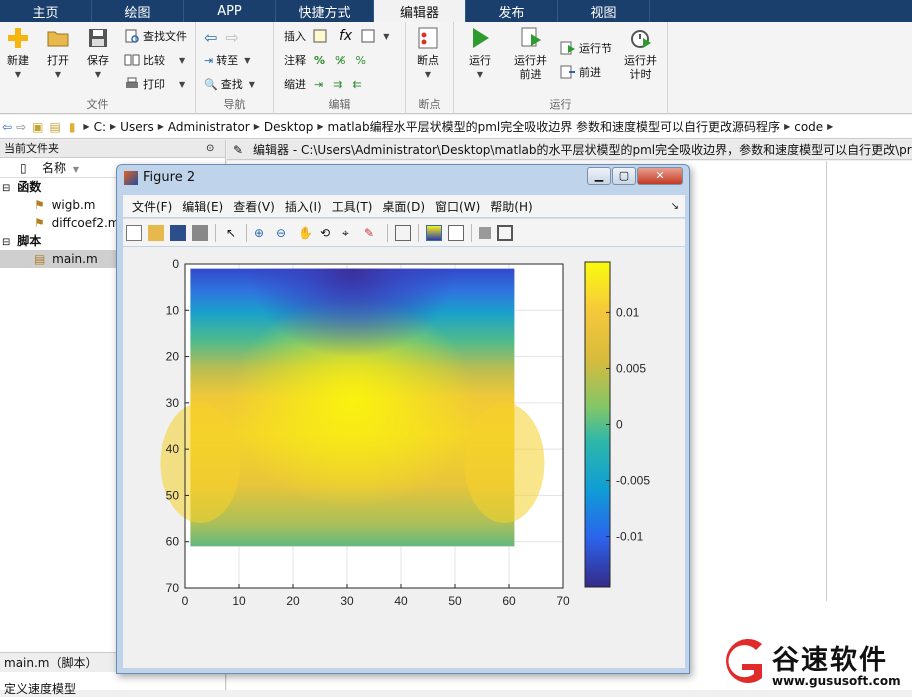 The image size is (912, 697). I want to click on function-icon, so click(368, 36).